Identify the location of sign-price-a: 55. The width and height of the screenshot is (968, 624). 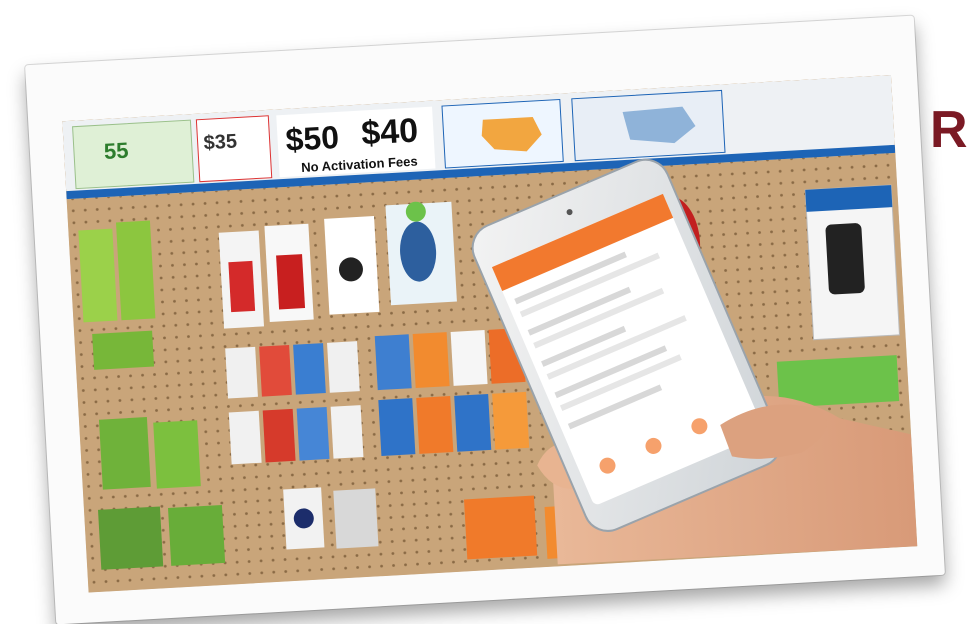
(116, 151).